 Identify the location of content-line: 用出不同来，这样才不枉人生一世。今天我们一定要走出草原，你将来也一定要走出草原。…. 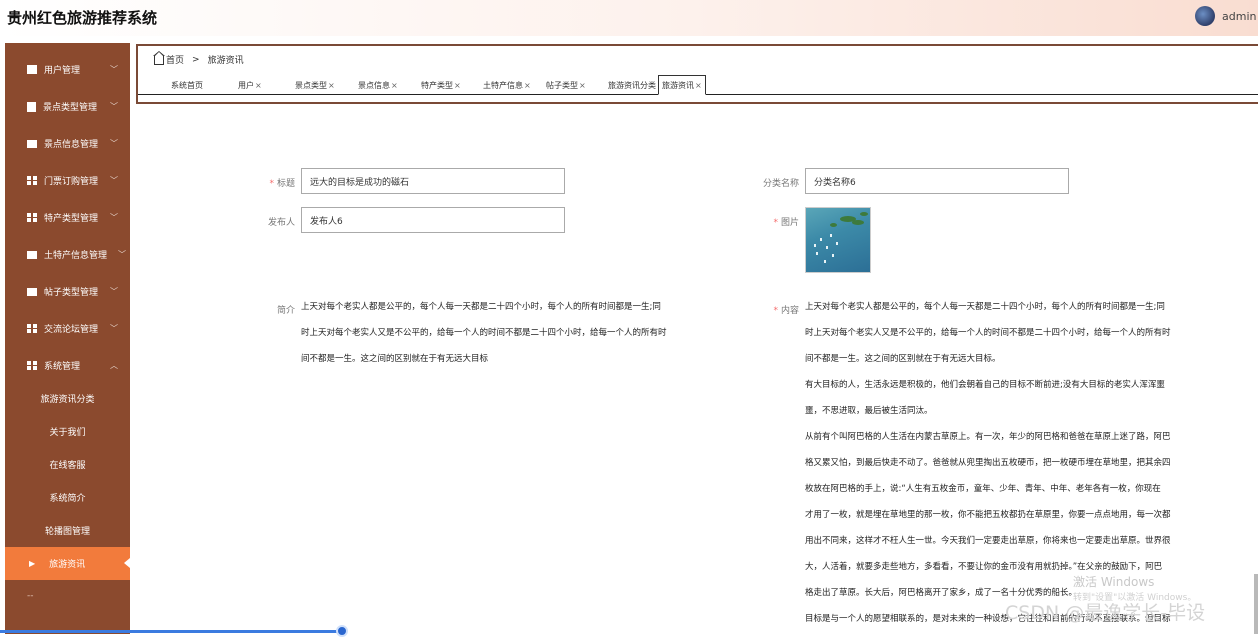
(988, 541).